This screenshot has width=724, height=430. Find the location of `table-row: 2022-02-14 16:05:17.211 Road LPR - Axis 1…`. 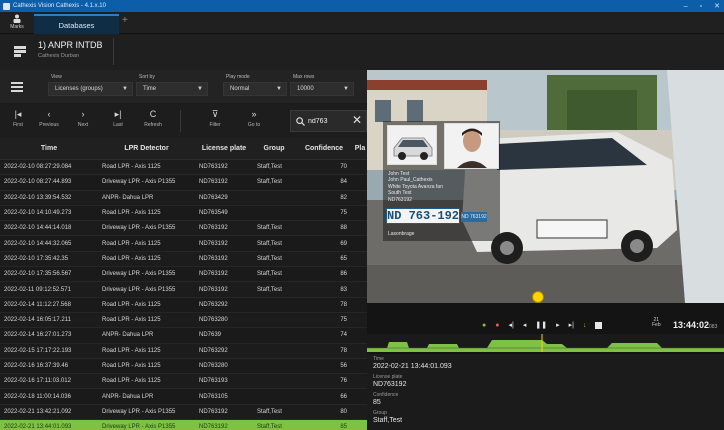

table-row: 2022-02-14 16:05:17.211 Road LPR - Axis 1… is located at coordinates (183, 320).